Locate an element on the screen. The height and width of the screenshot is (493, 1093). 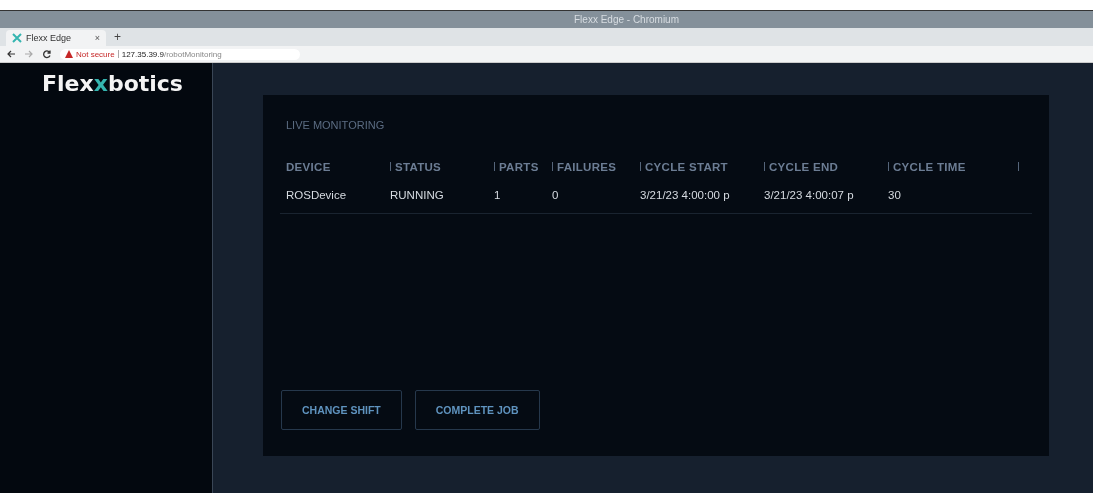
table-cell: 30 is located at coordinates (894, 195).